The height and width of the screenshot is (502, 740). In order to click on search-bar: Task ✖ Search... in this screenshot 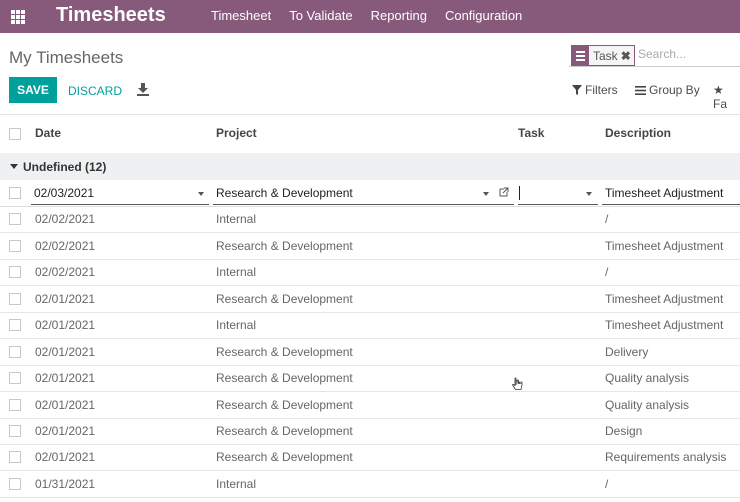, I will do `click(654, 55)`.